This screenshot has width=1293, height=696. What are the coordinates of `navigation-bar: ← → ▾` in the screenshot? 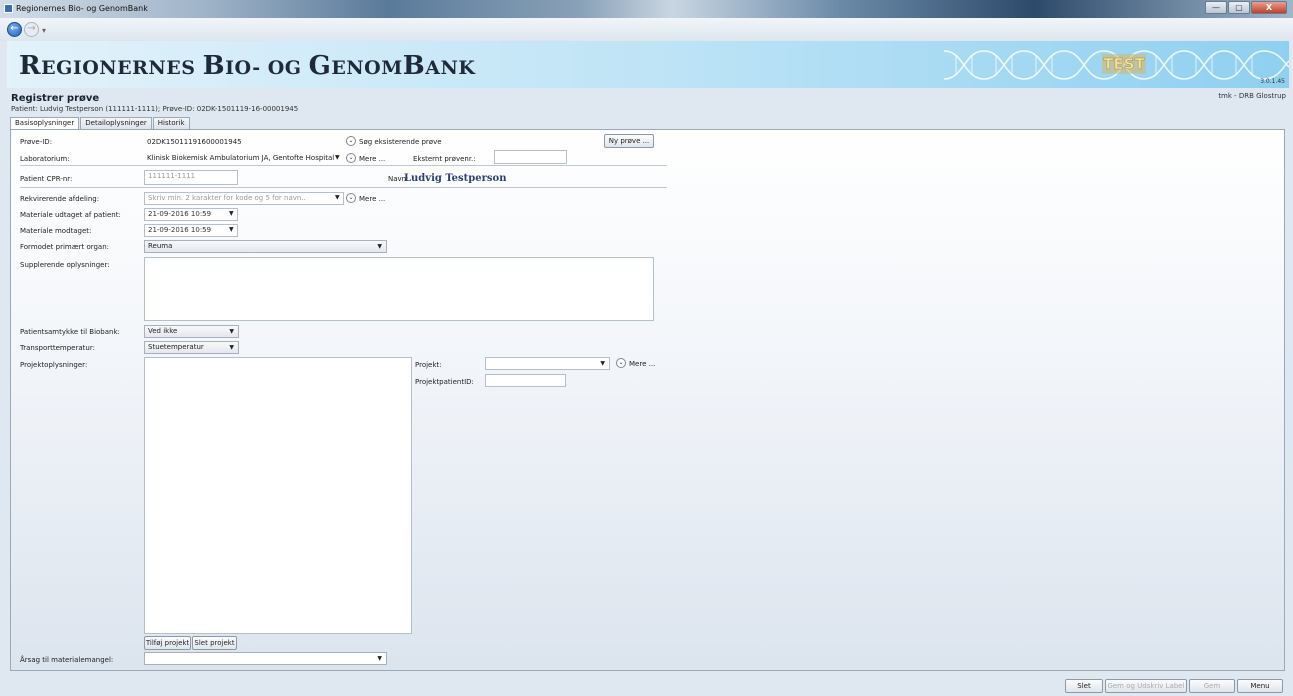 It's located at (646, 29).